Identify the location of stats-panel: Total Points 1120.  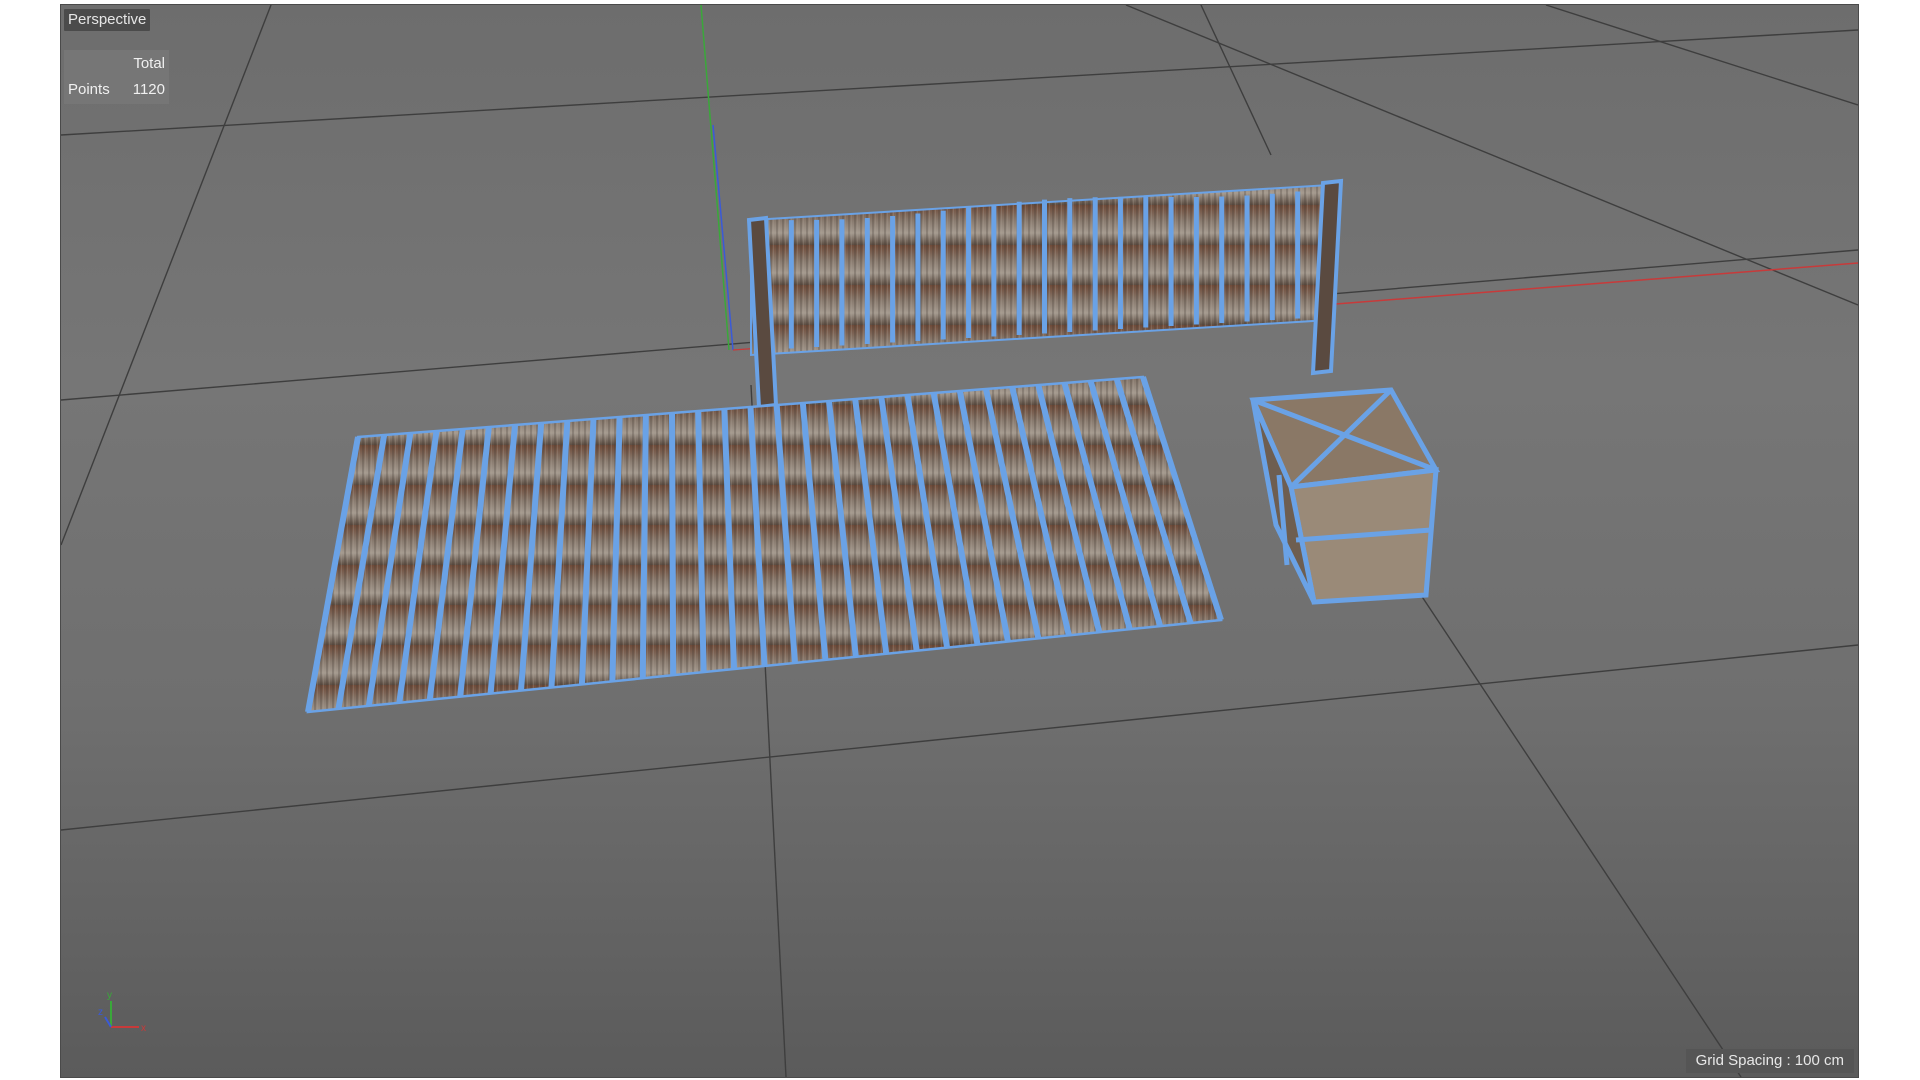
(116, 77).